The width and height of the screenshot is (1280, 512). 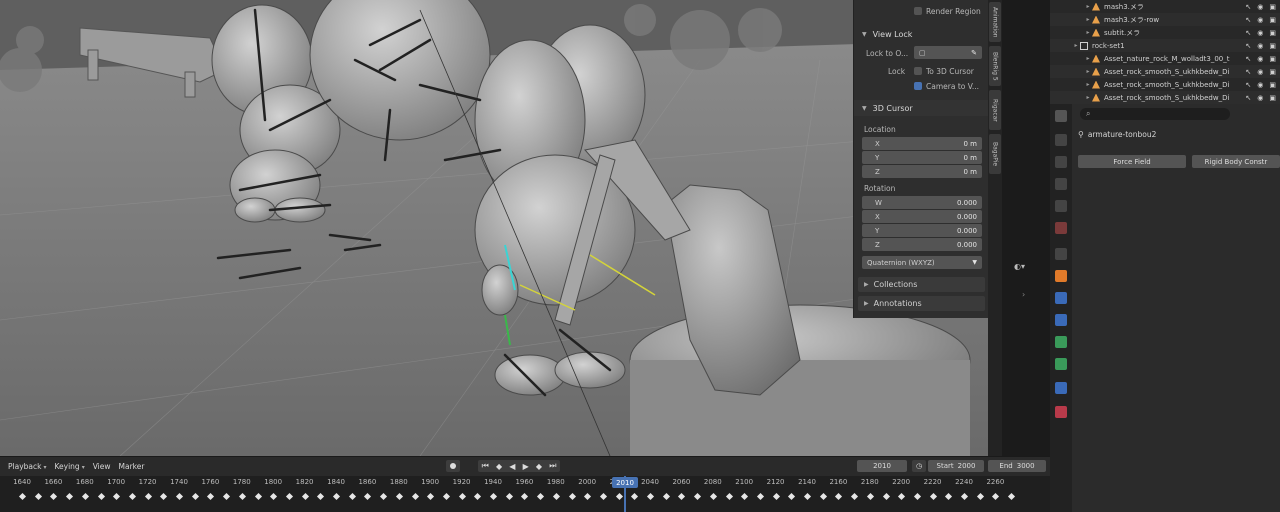 What do you see at coordinates (499, 466) in the screenshot?
I see `prev-keyframe-icon: ◆` at bounding box center [499, 466].